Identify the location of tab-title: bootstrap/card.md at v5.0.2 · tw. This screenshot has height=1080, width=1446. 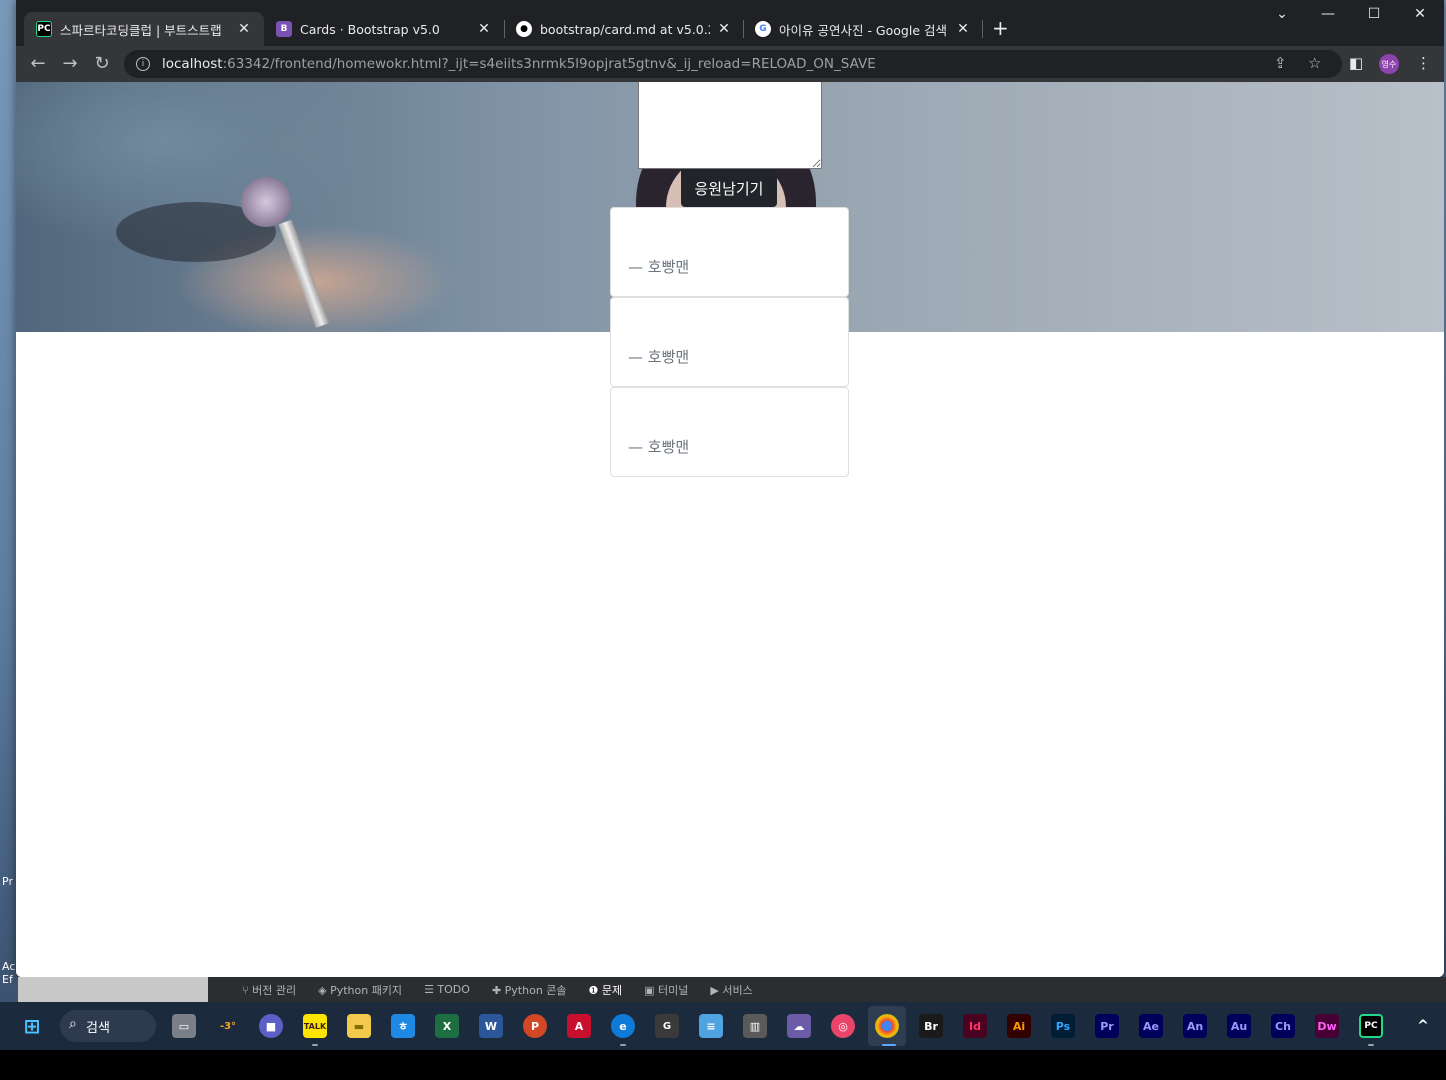
(625, 29).